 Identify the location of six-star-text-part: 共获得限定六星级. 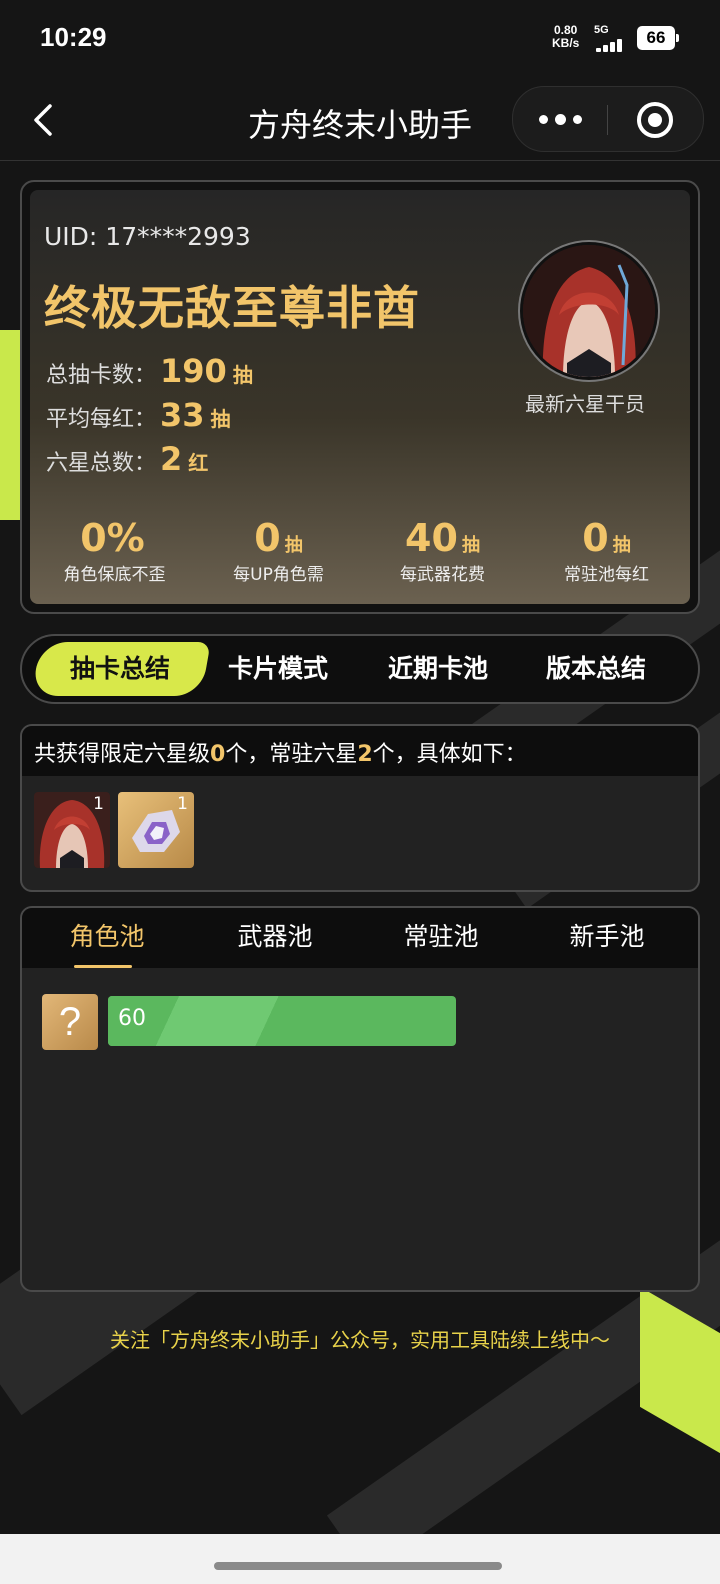
(122, 754).